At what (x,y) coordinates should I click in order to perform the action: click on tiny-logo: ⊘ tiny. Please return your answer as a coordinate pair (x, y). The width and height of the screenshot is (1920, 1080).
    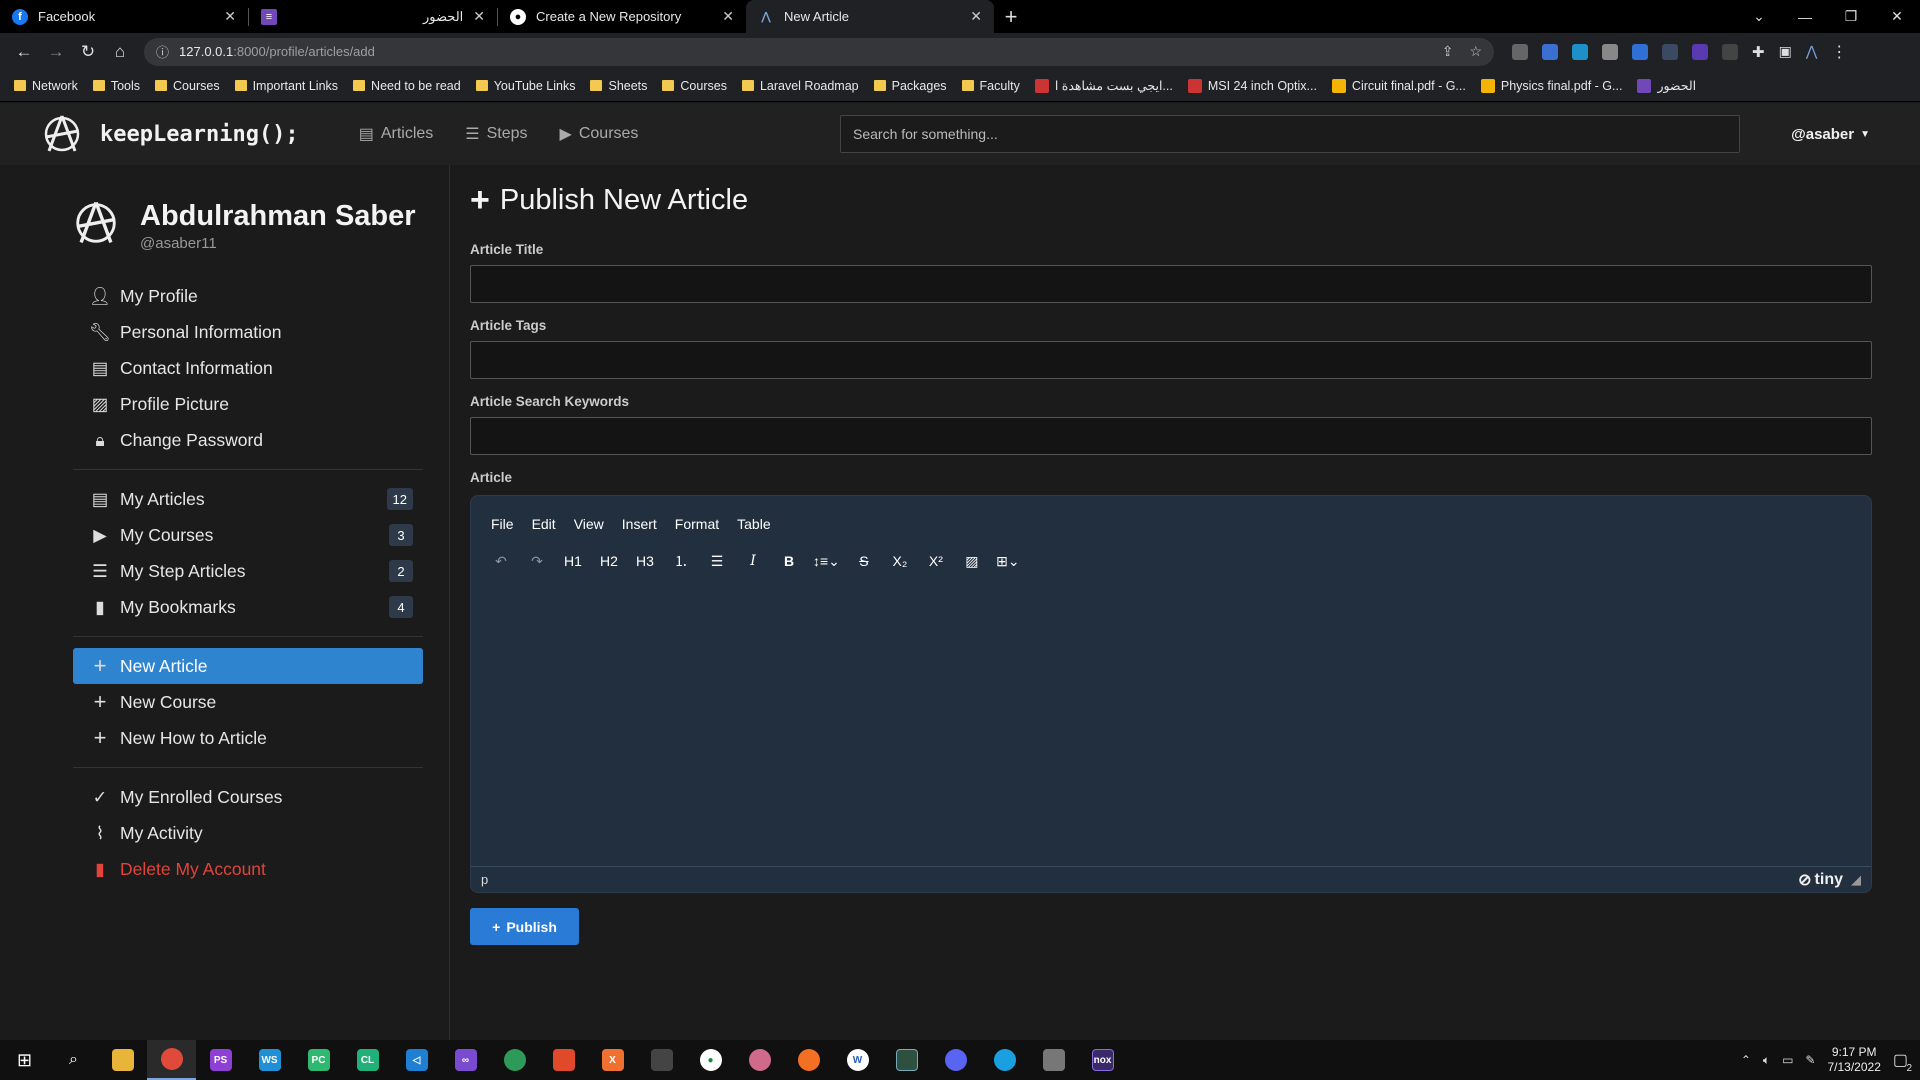
    Looking at the image, I should click on (1820, 880).